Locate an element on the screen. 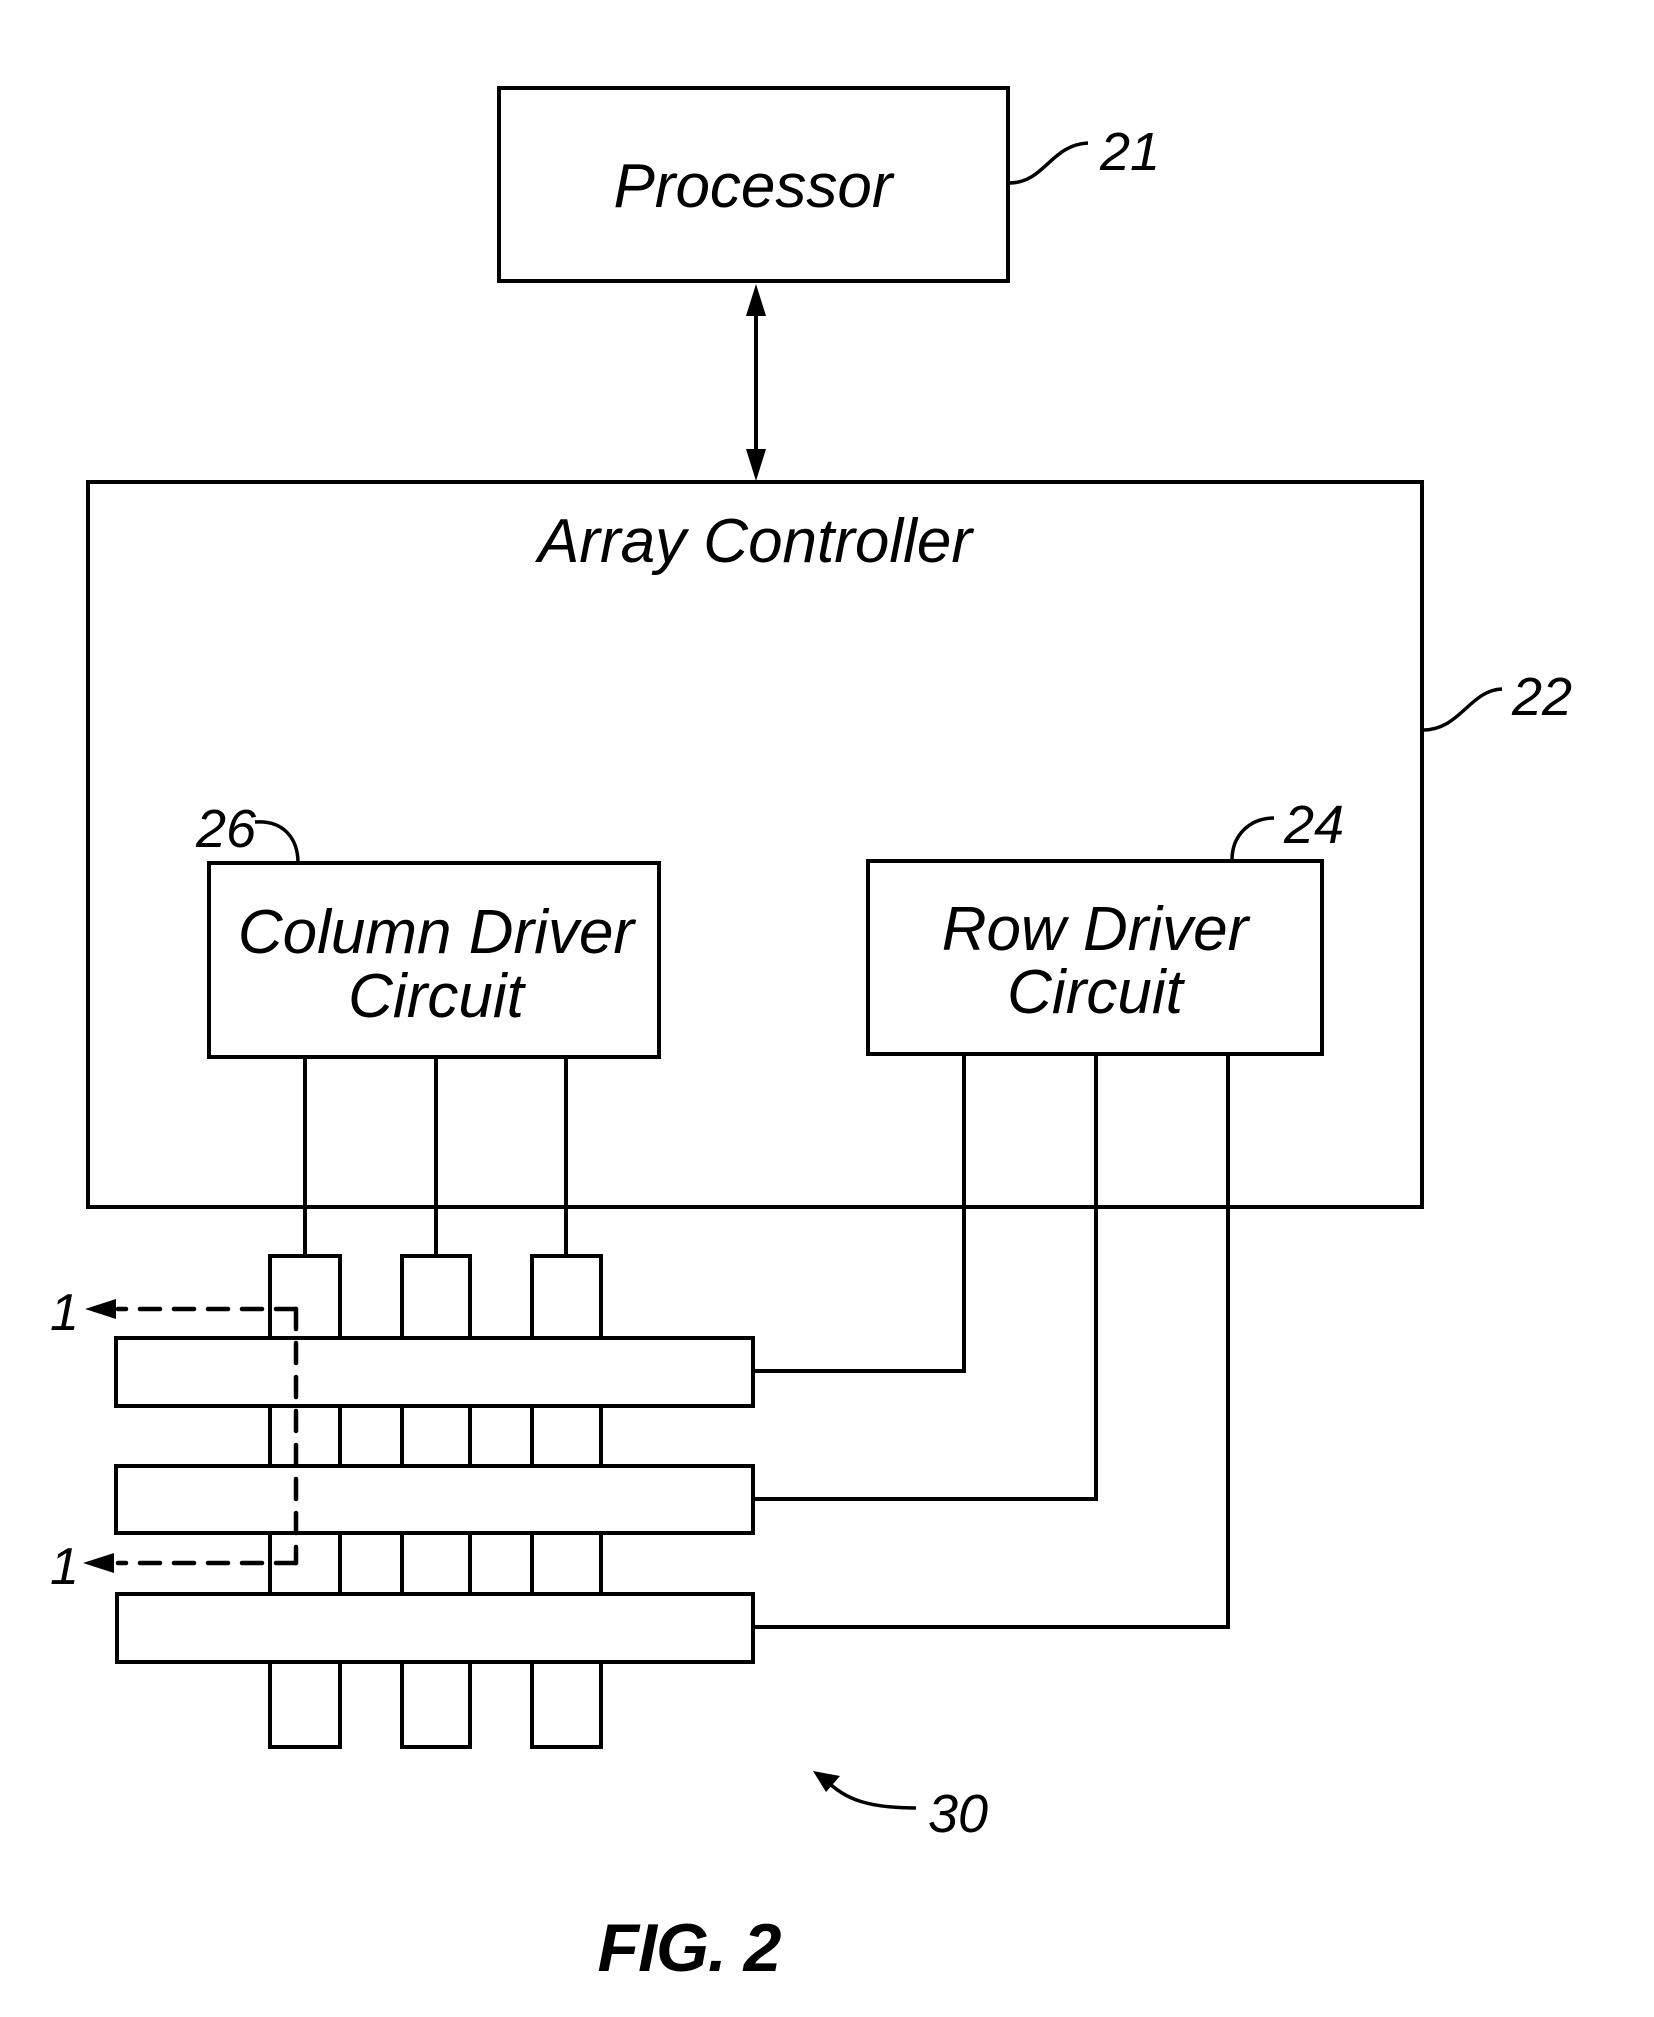 Image resolution: width=1654 pixels, height=2017 pixels. processor-block: Processor is located at coordinates (753, 184).